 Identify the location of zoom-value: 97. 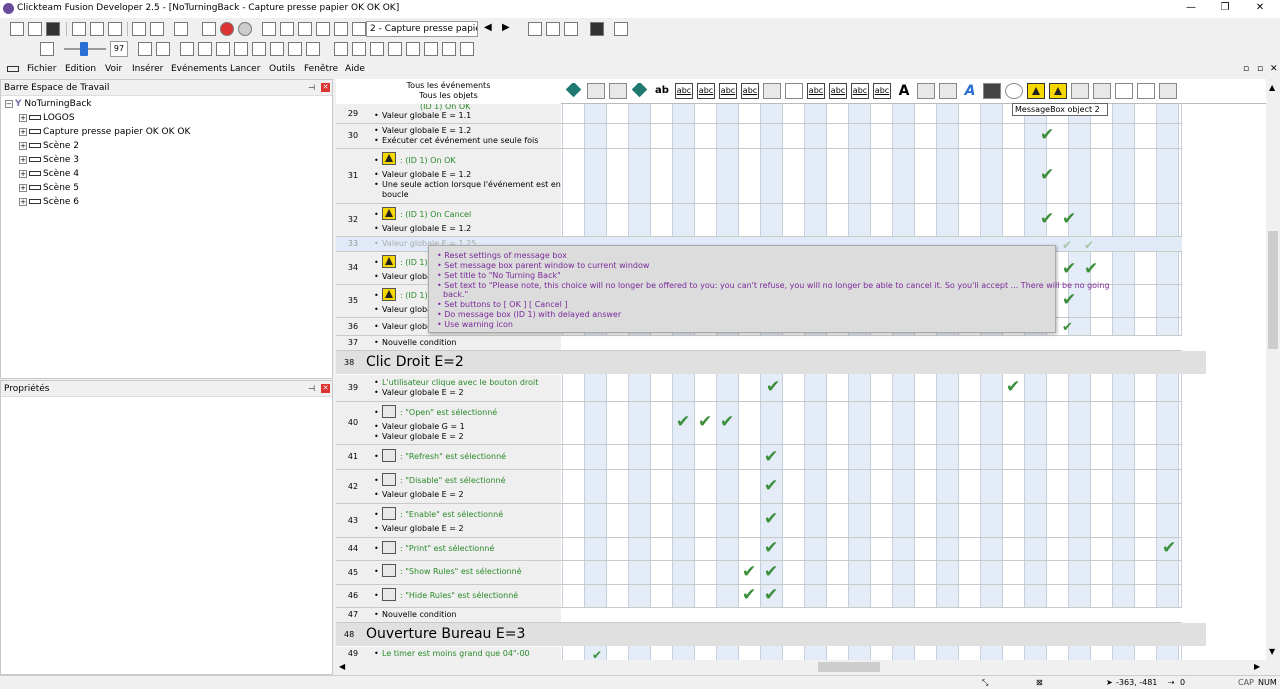
(119, 49).